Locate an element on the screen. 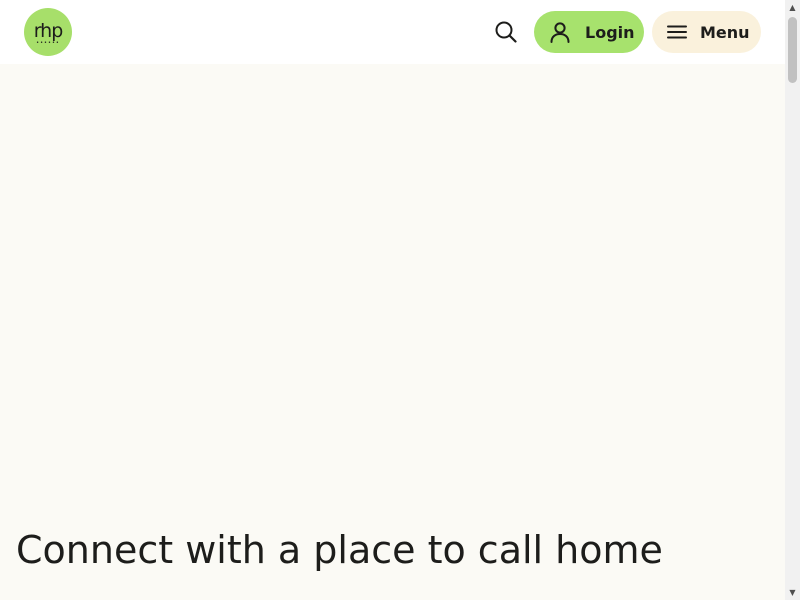 This screenshot has width=800, height=600. scroll-up-arrow-icon: ▲ is located at coordinates (792, 7).